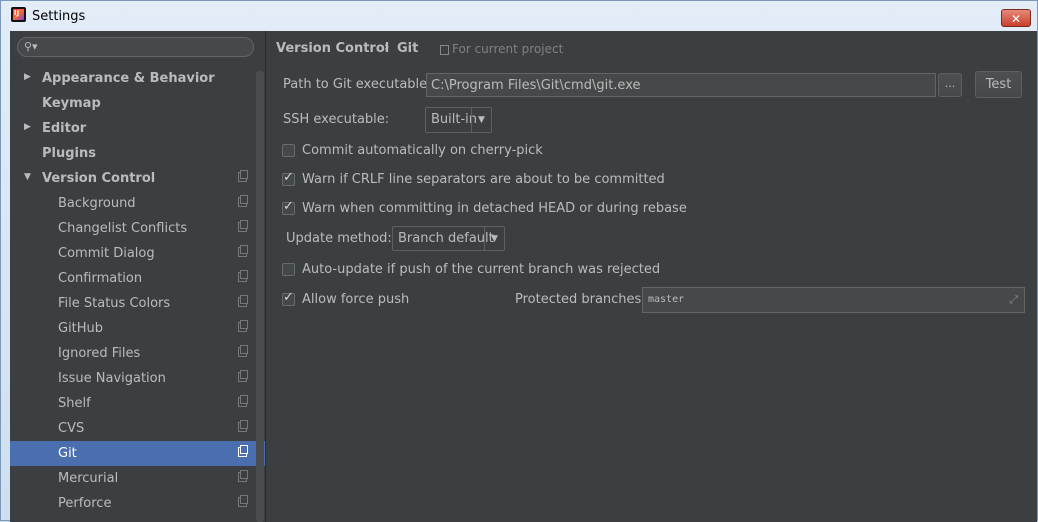 Image resolution: width=1038 pixels, height=522 pixels. What do you see at coordinates (67, 453) in the screenshot?
I see `sidebar-item-label: Git` at bounding box center [67, 453].